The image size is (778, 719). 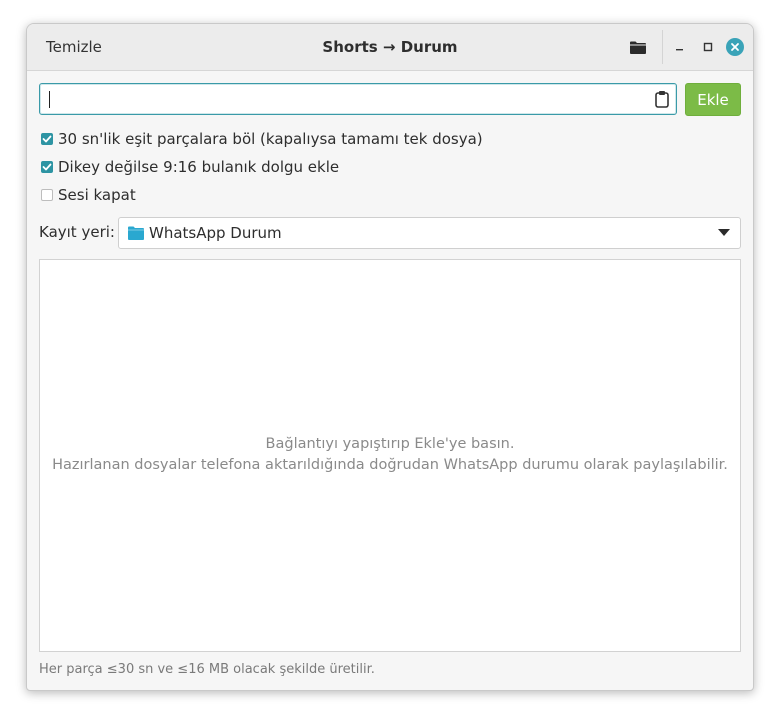 What do you see at coordinates (49, 99) in the screenshot?
I see `text-caret` at bounding box center [49, 99].